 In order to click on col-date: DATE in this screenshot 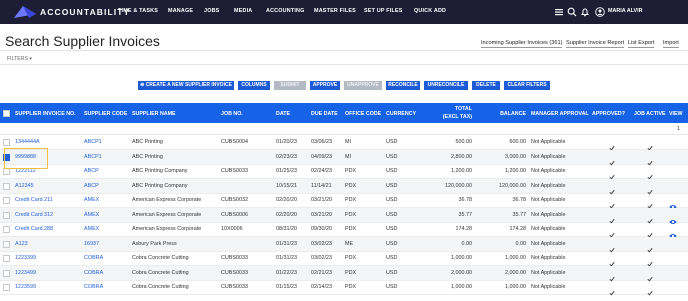, I will do `click(283, 114)`.